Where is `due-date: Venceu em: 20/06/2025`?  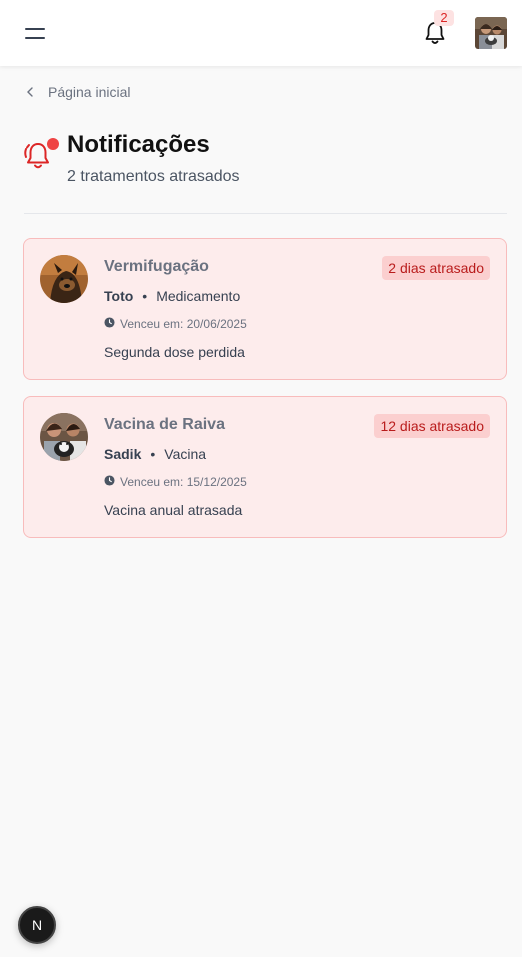 due-date: Venceu em: 20/06/2025 is located at coordinates (175, 324).